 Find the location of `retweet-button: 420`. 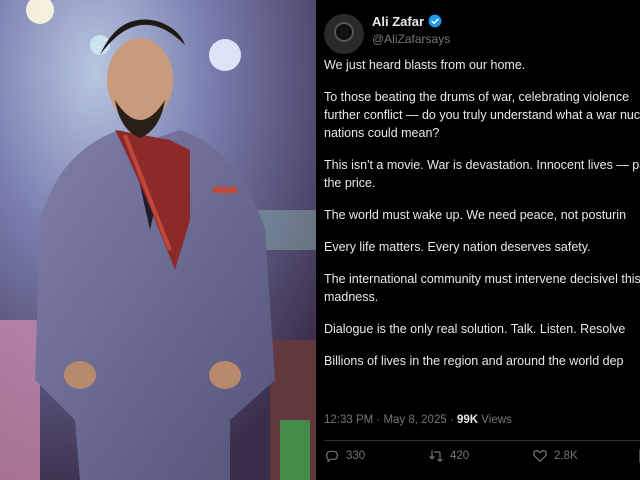

retweet-button: 420 is located at coordinates (448, 456).